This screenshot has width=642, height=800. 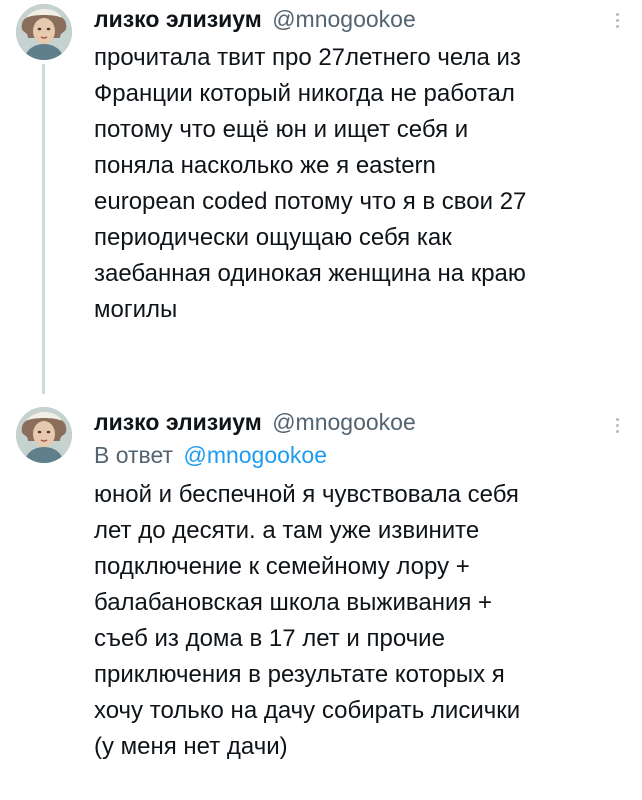 What do you see at coordinates (282, 566) in the screenshot?
I see `tweet-text-line: подключение к семейному лору +` at bounding box center [282, 566].